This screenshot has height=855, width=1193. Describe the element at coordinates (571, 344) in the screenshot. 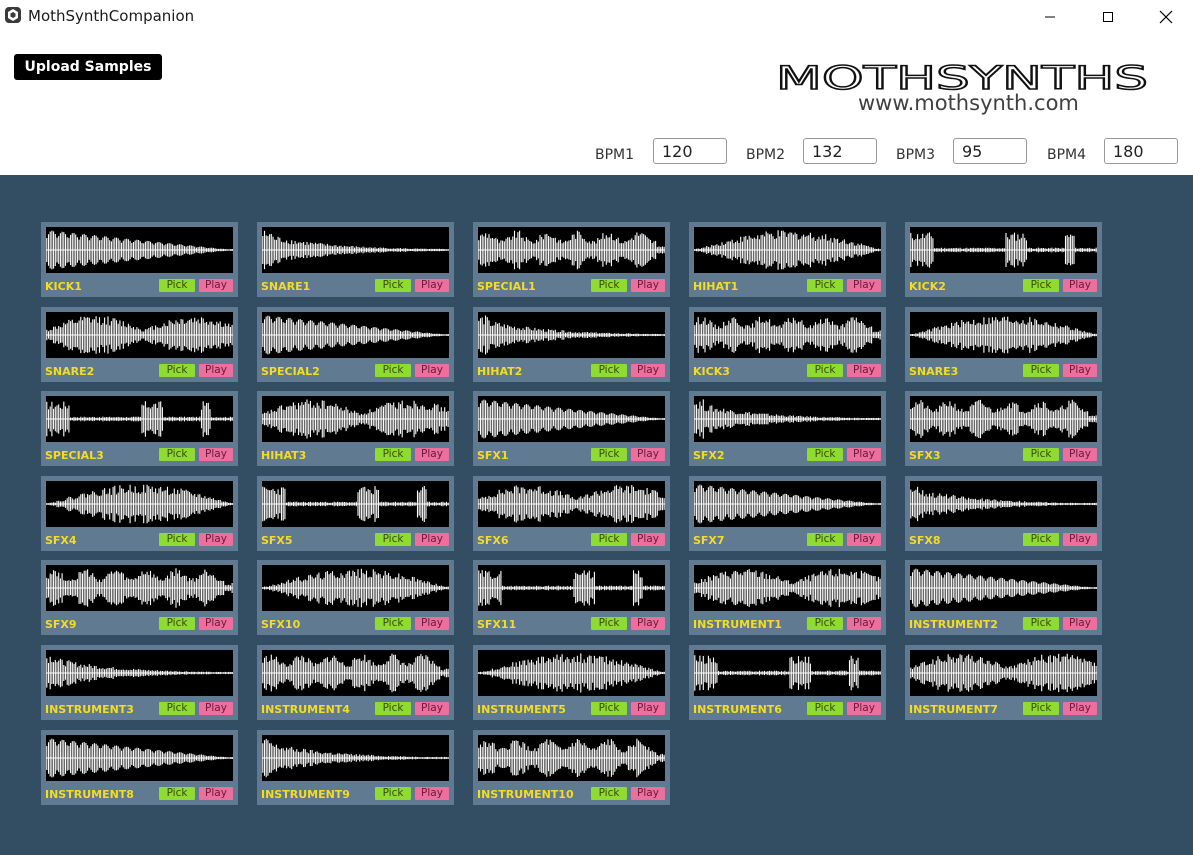

I see `sample-tile: HIHAT2 Pick Play` at that location.